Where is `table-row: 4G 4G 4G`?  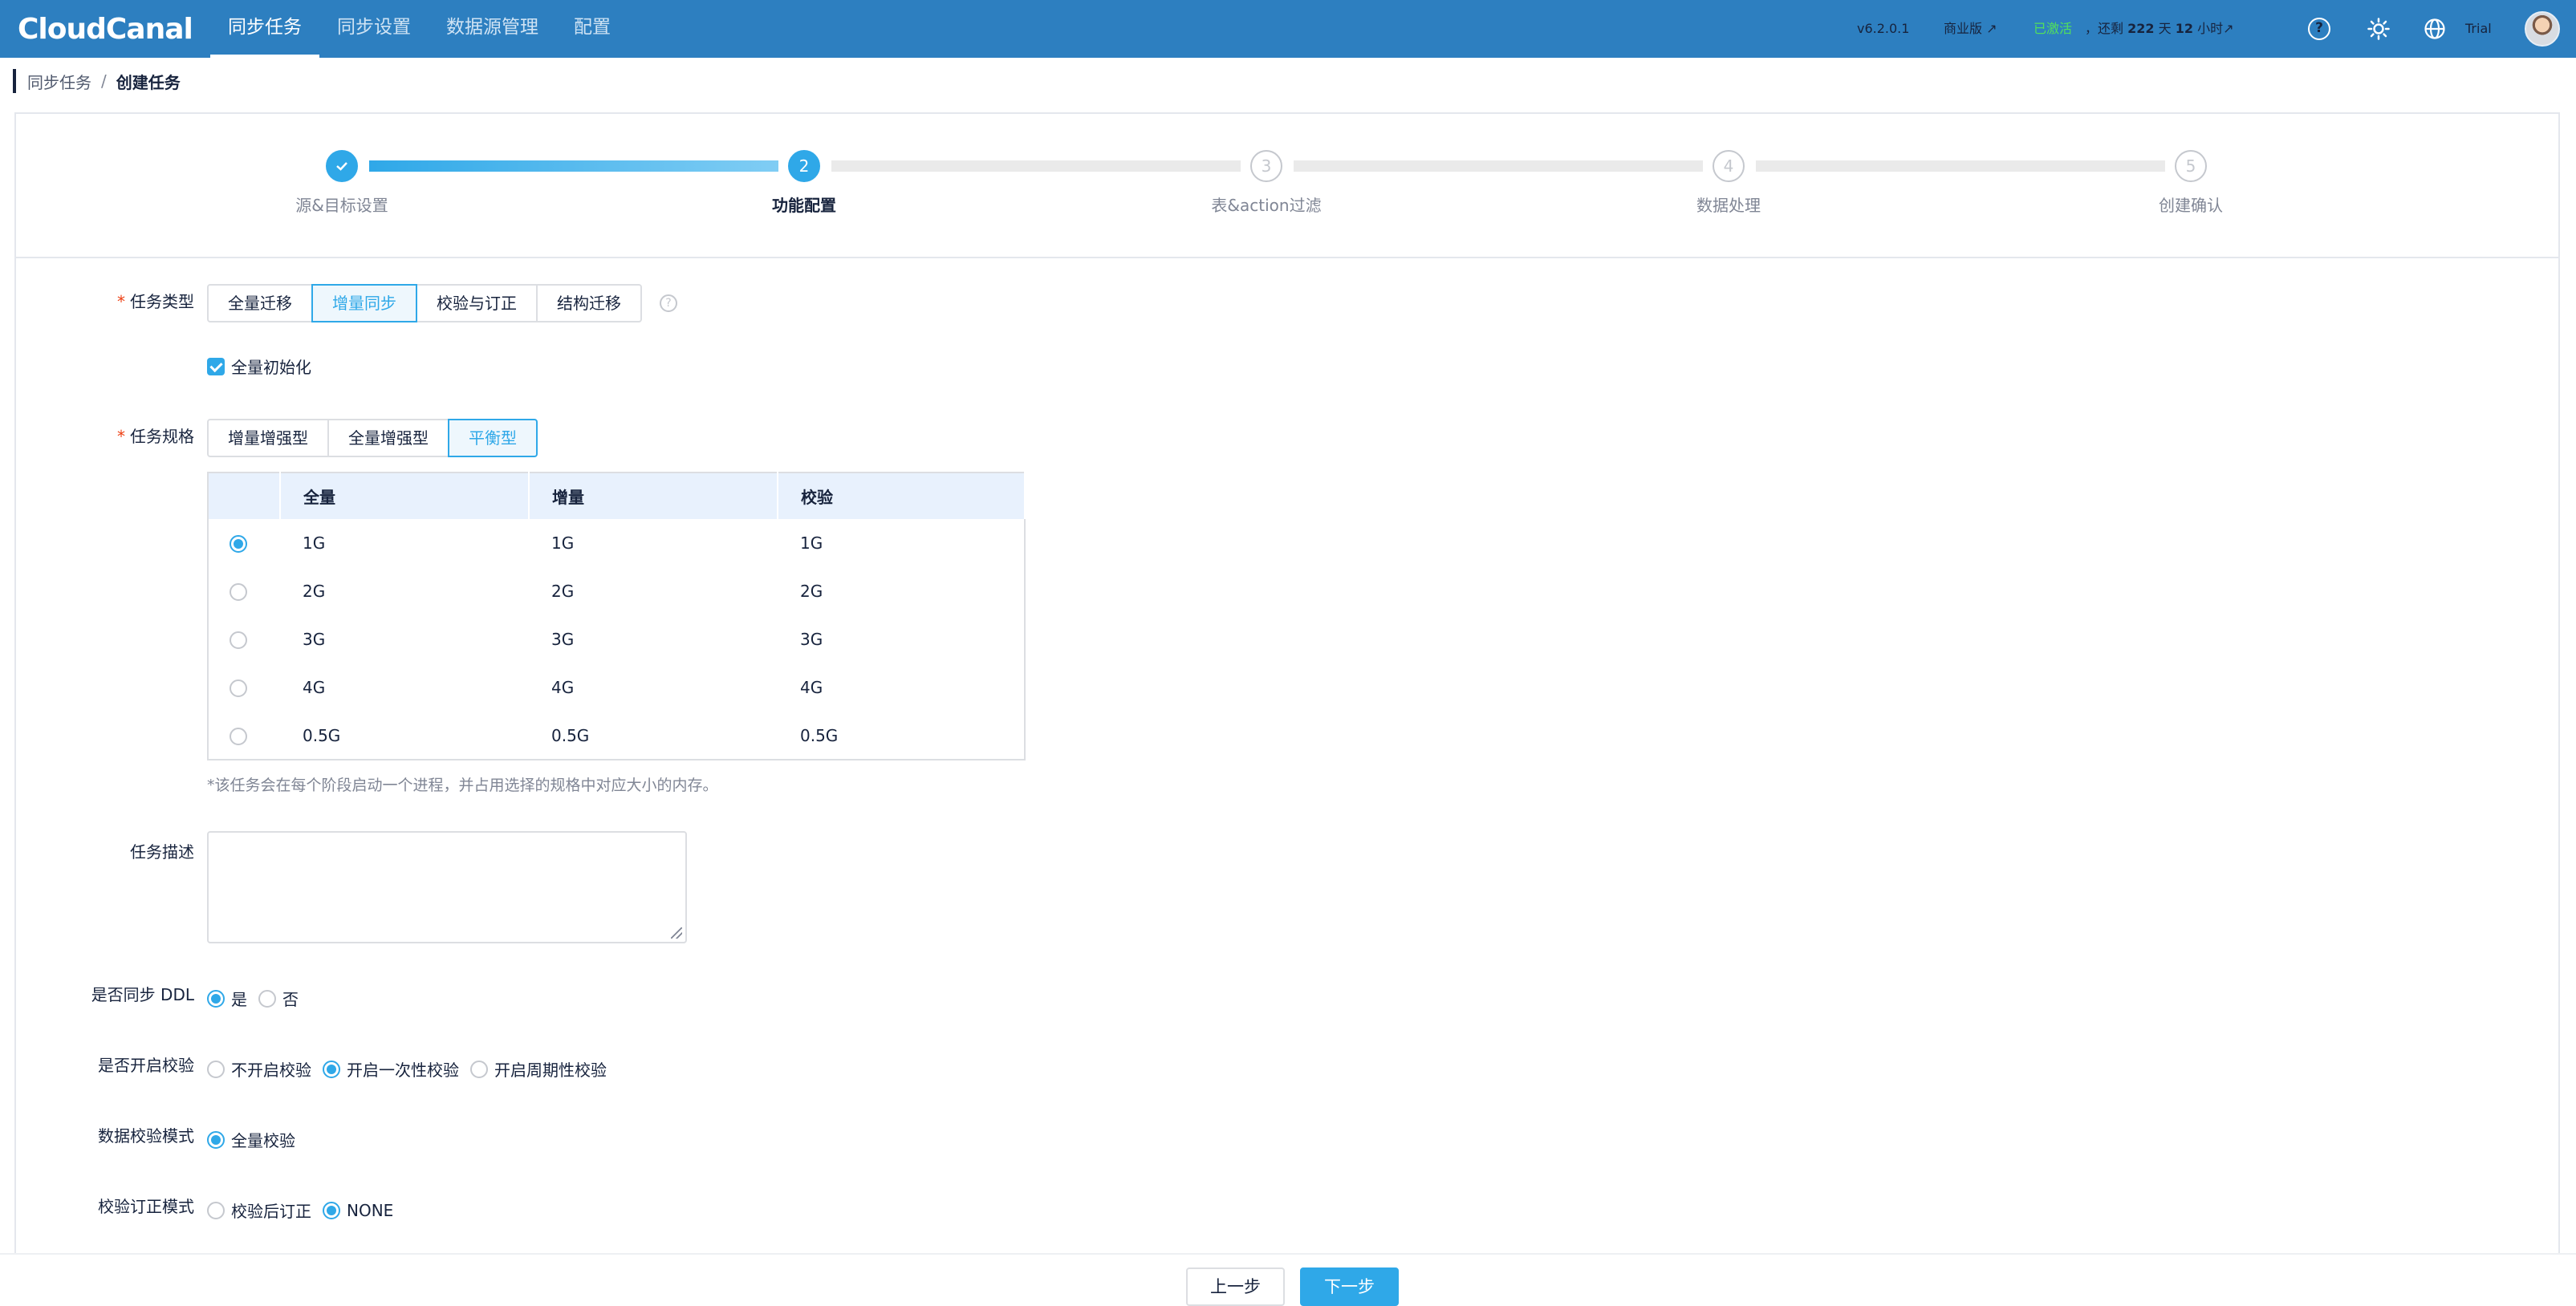
table-row: 4G 4G 4G is located at coordinates (617, 687).